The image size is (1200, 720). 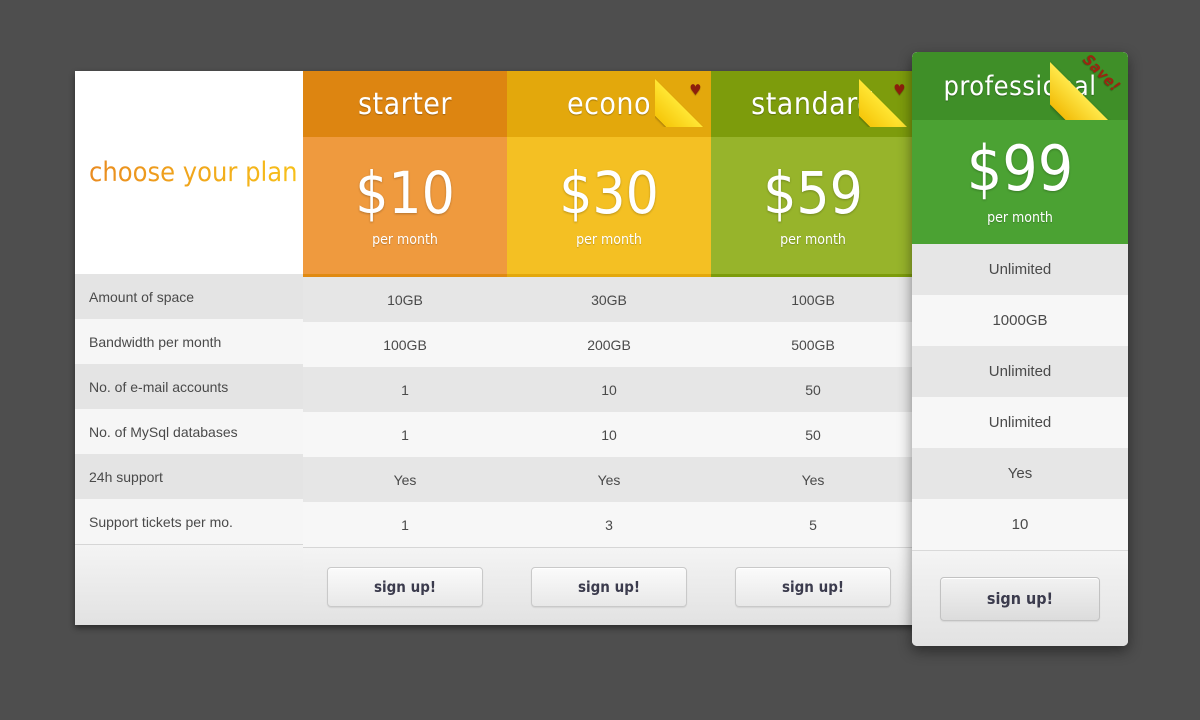 I want to click on plan-value: 200GB, so click(x=609, y=344).